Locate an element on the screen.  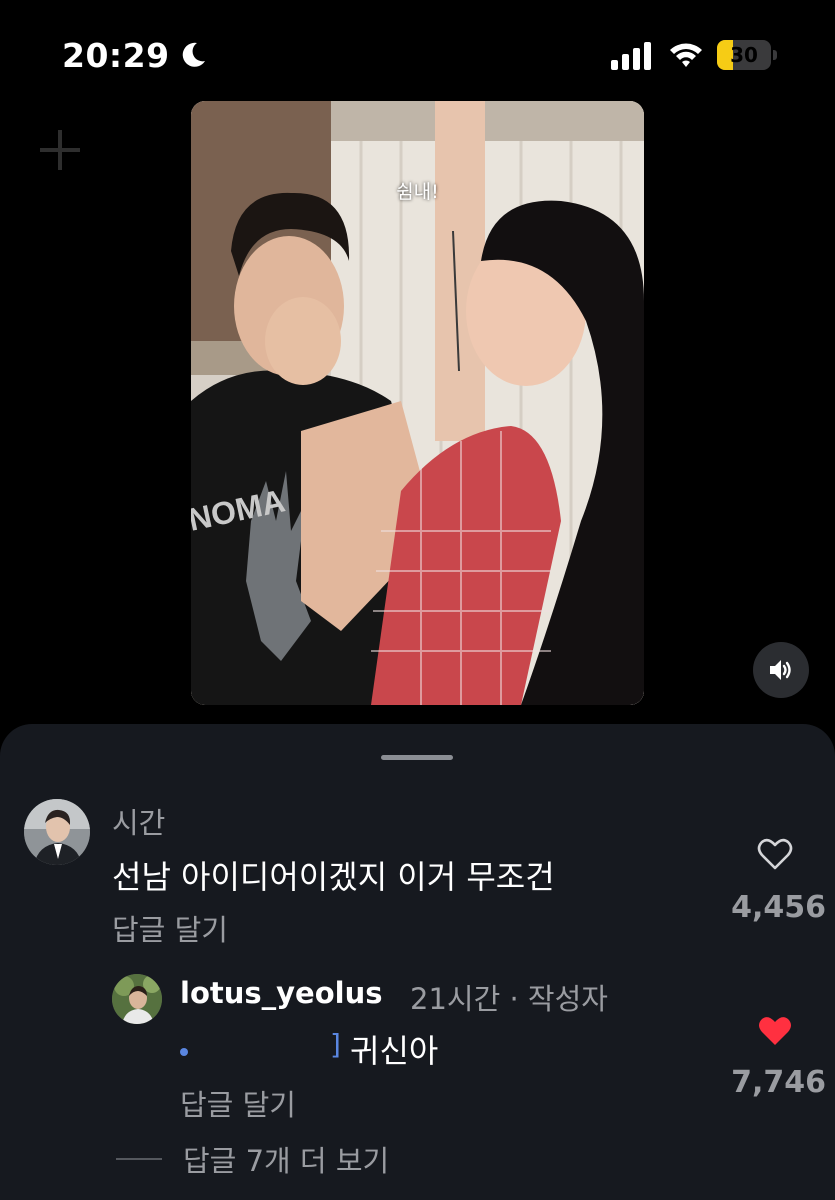
sound-toggle-button is located at coordinates (781, 670).